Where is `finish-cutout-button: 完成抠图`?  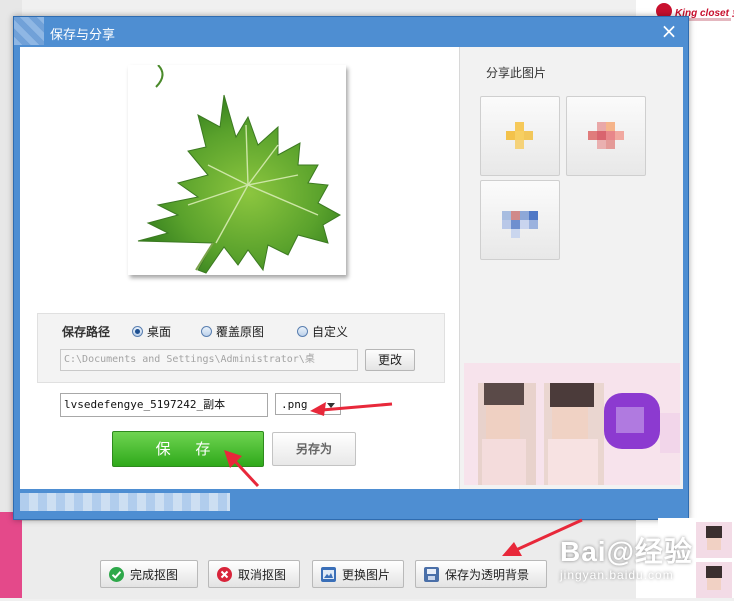 finish-cutout-button: 完成抠图 is located at coordinates (149, 574).